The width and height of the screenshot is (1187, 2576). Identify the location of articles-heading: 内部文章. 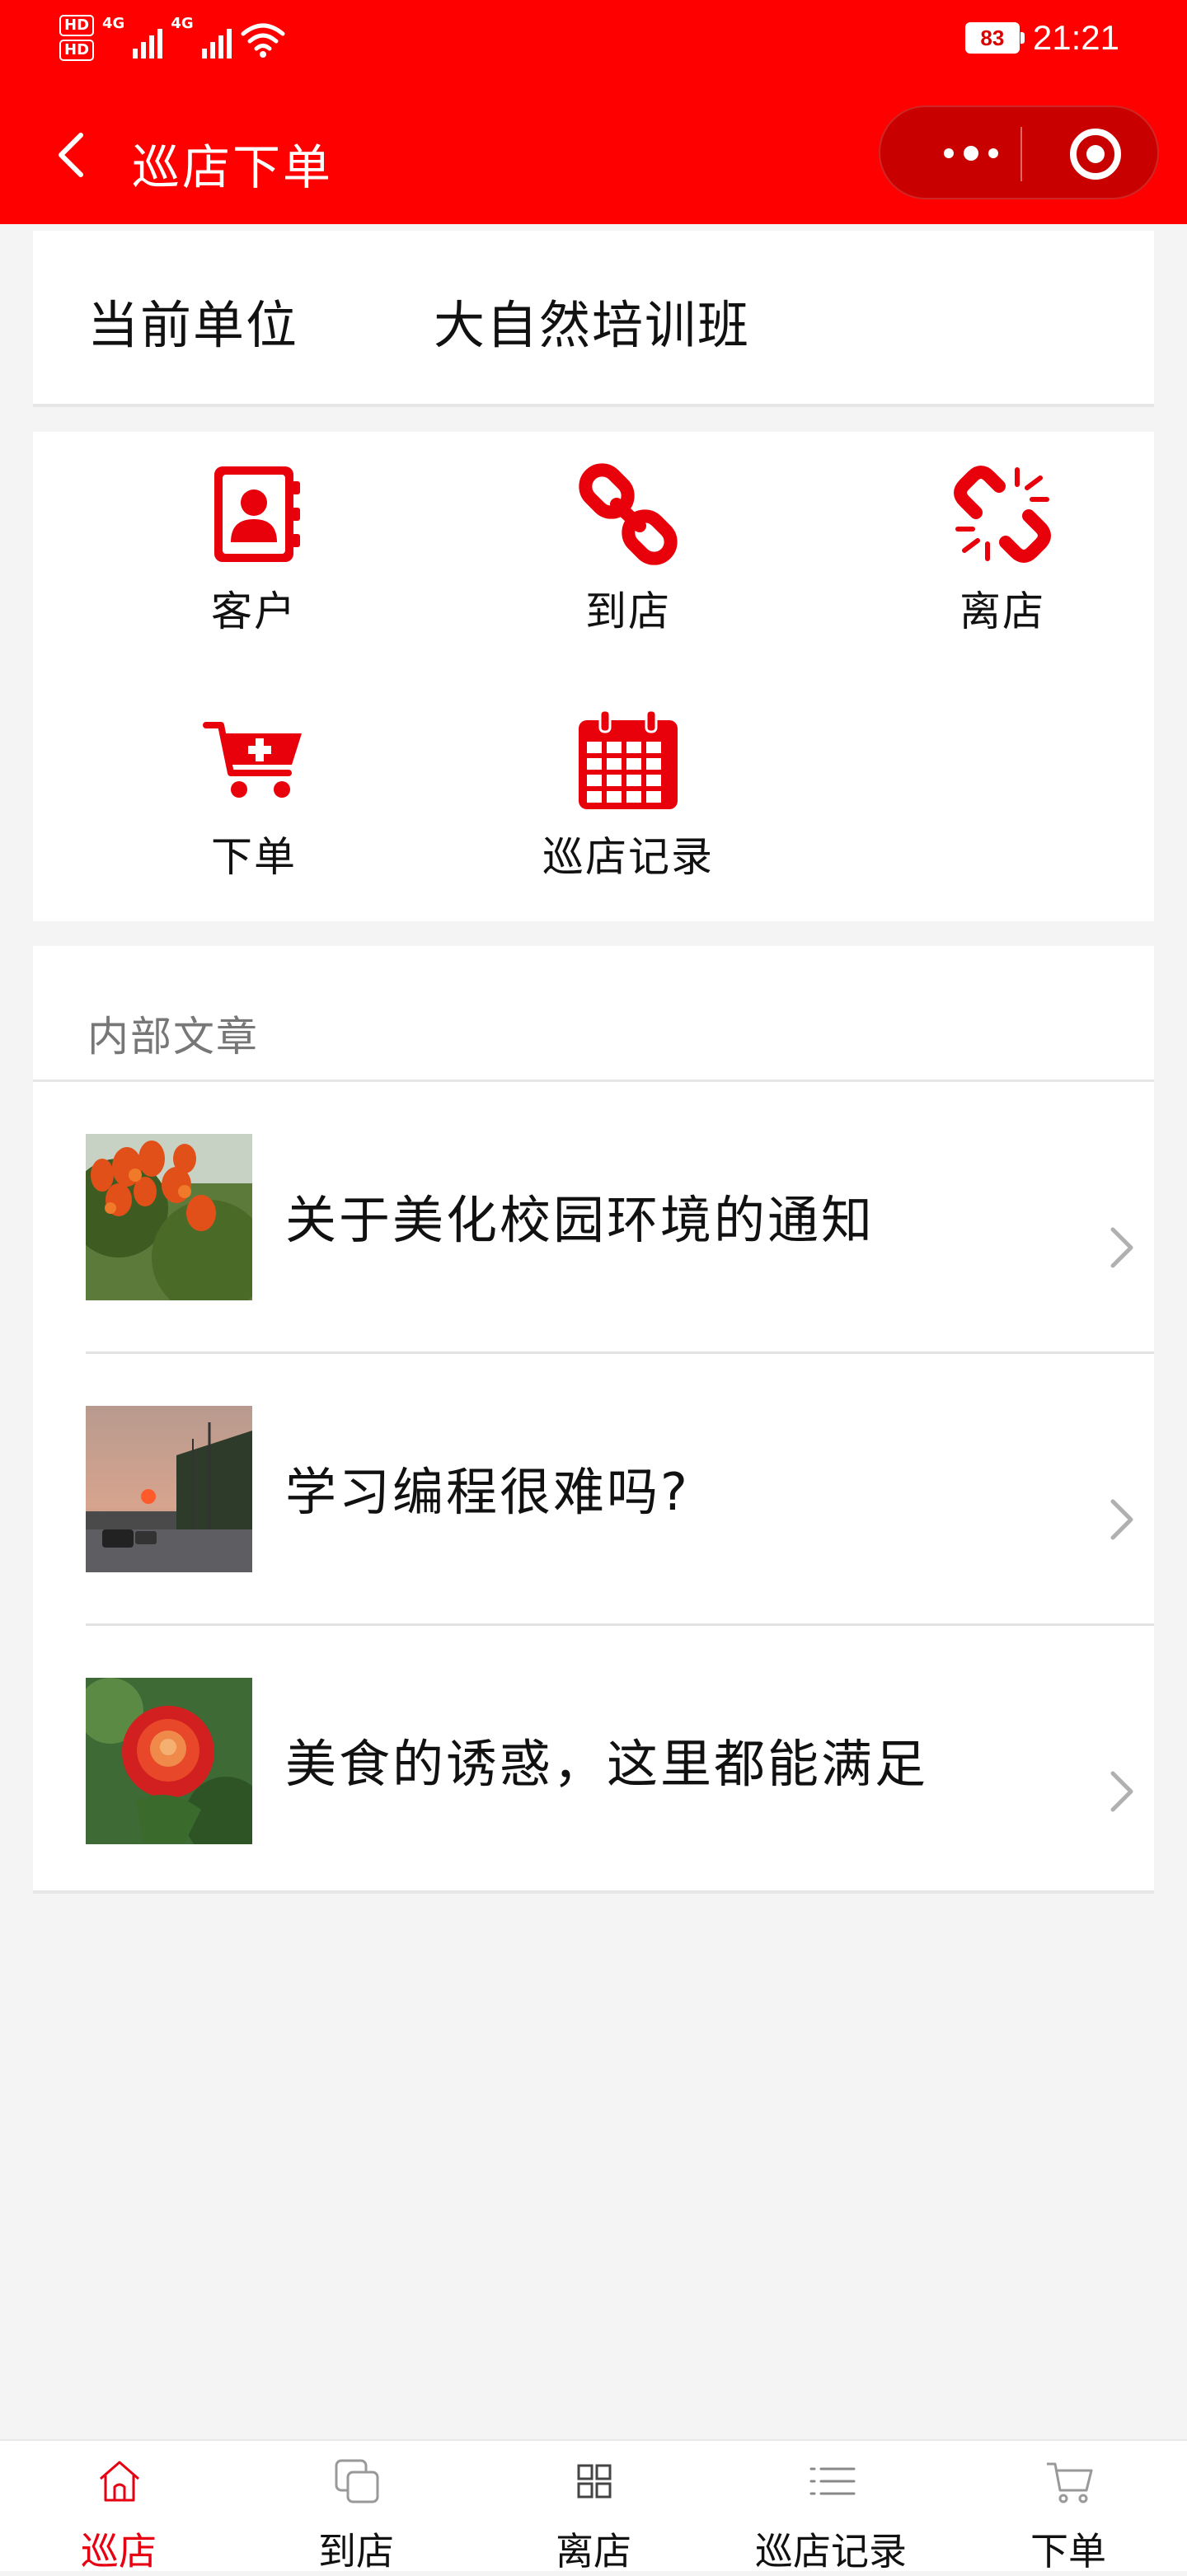
(173, 1037).